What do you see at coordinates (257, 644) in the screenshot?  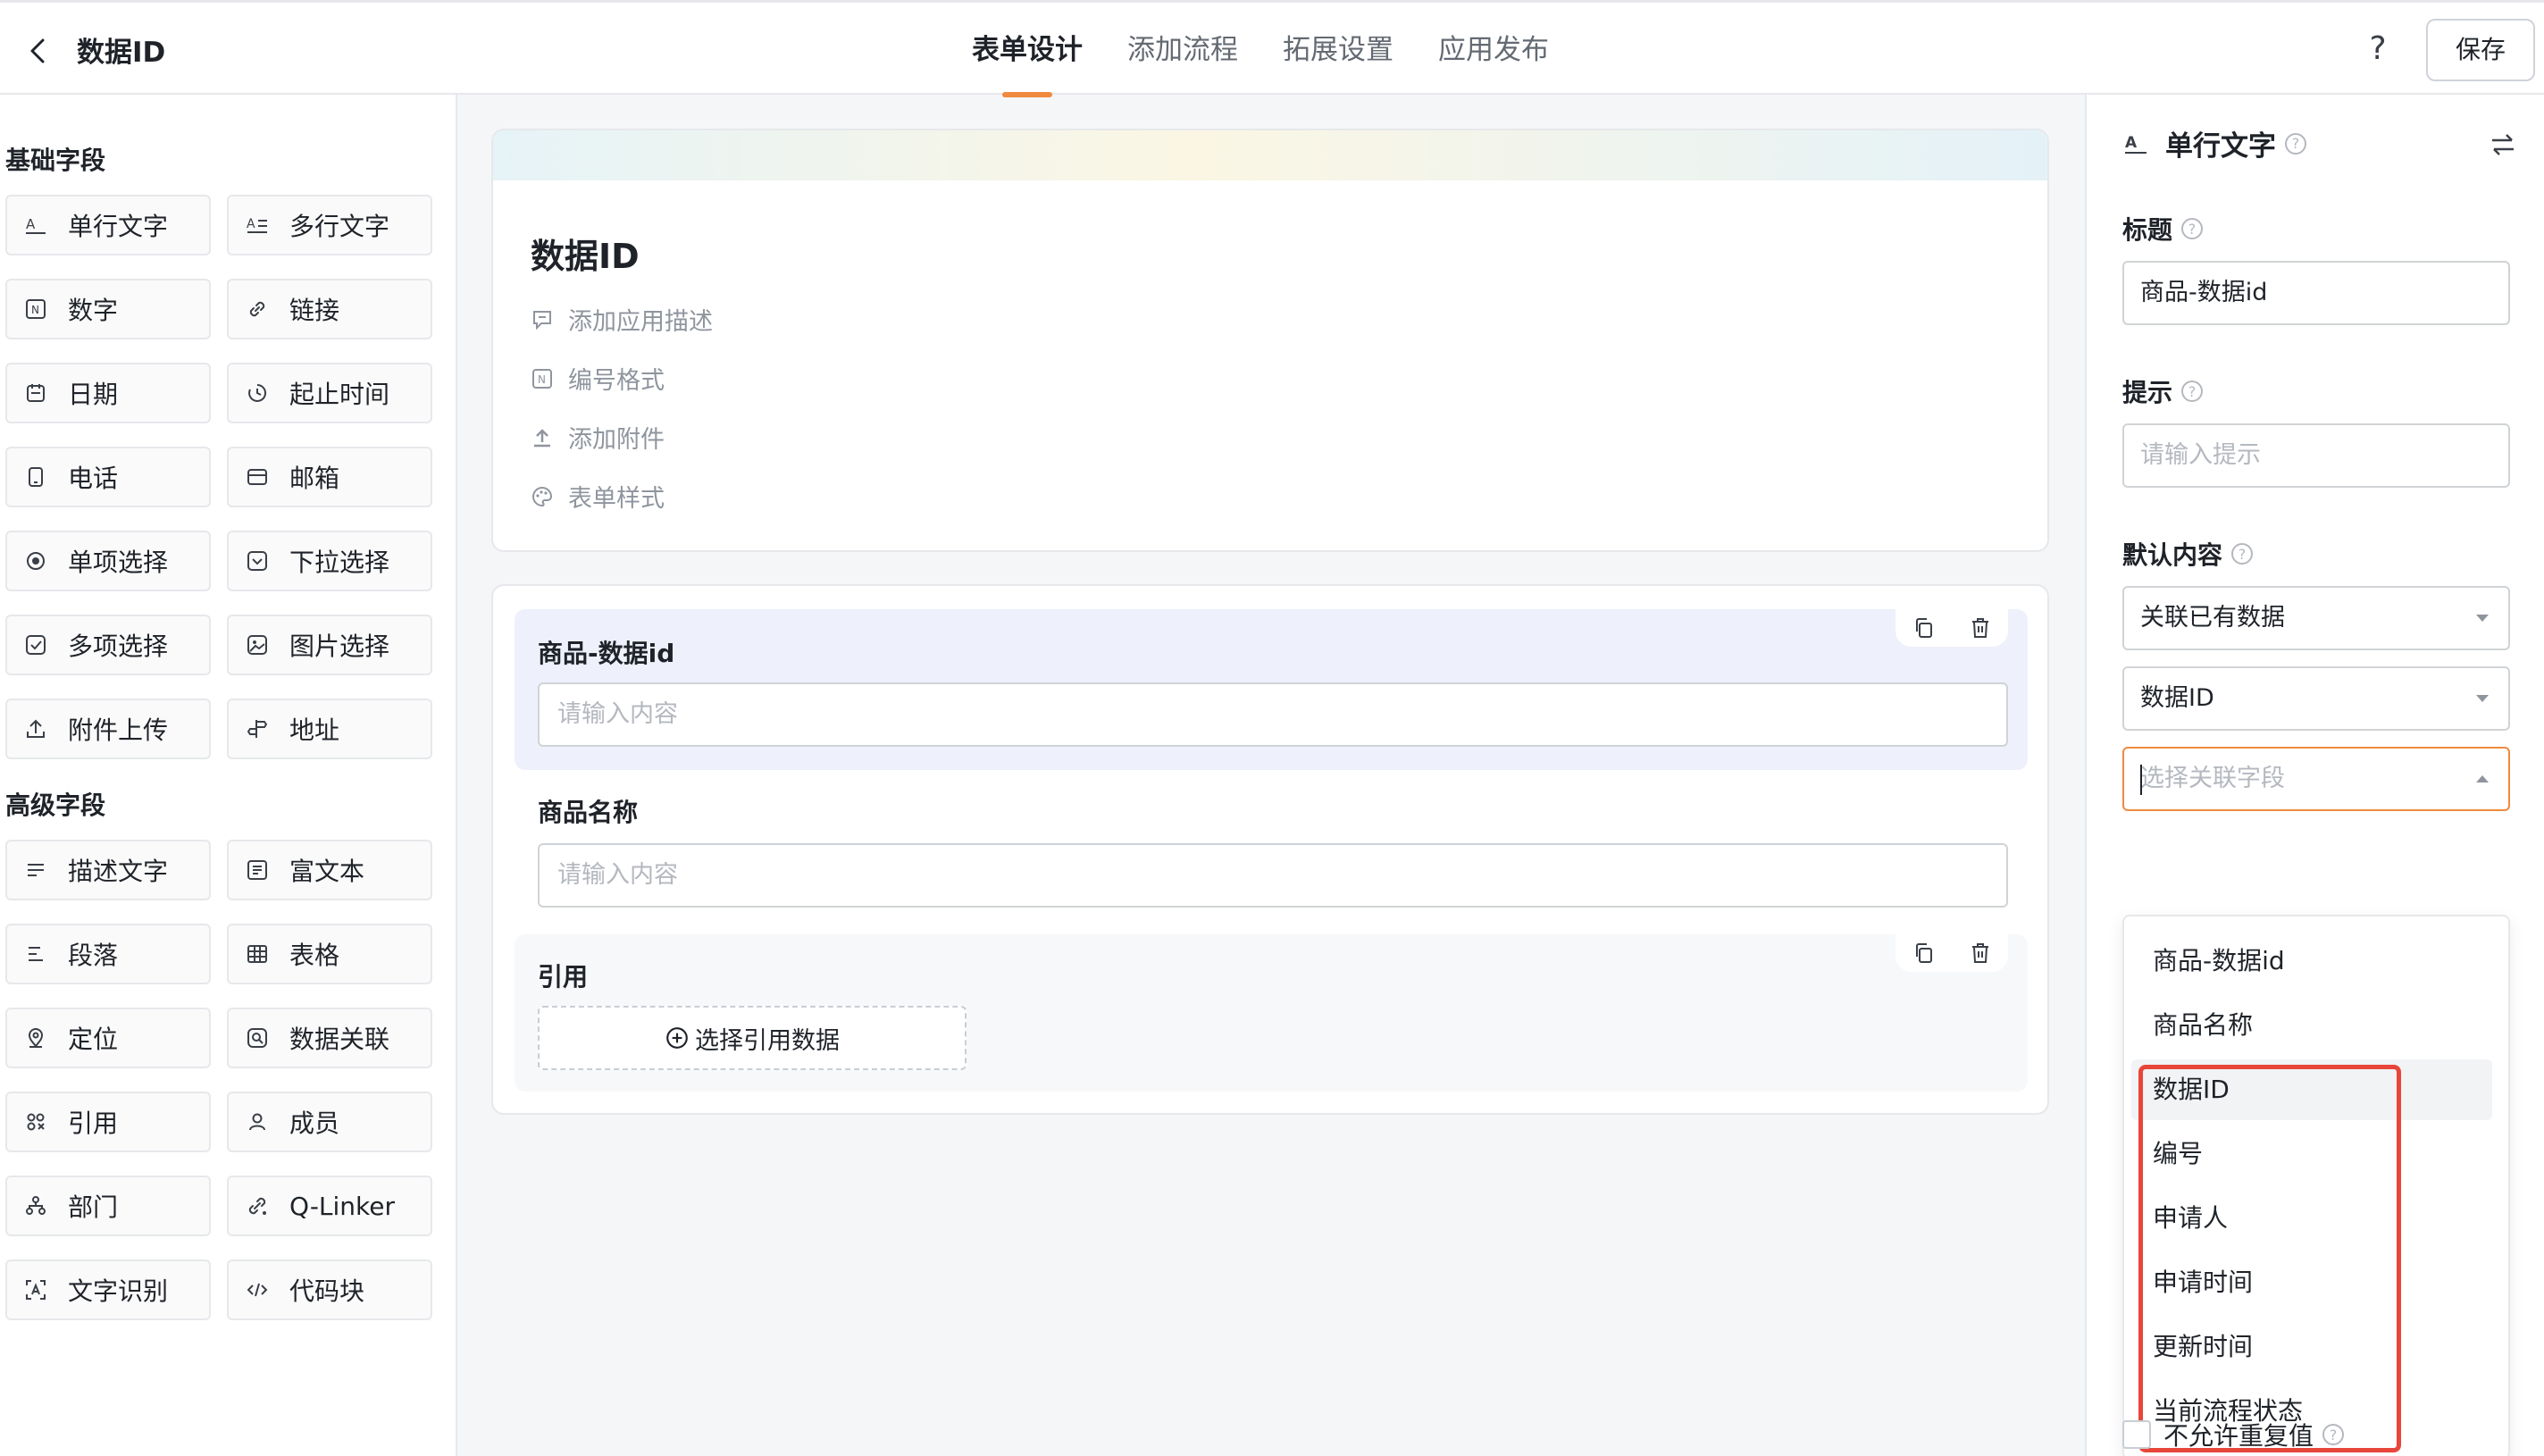 I see `image-icon` at bounding box center [257, 644].